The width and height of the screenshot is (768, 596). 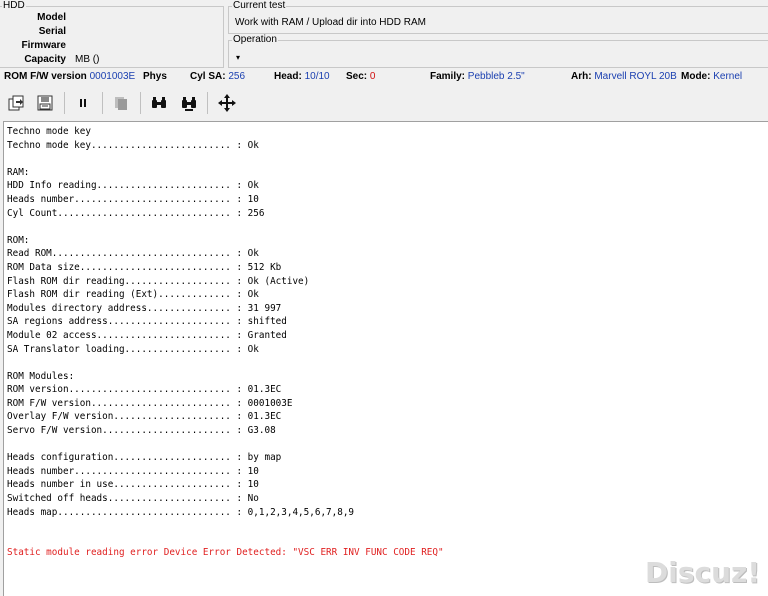 I want to click on serial-label: Serial, so click(x=52, y=31).